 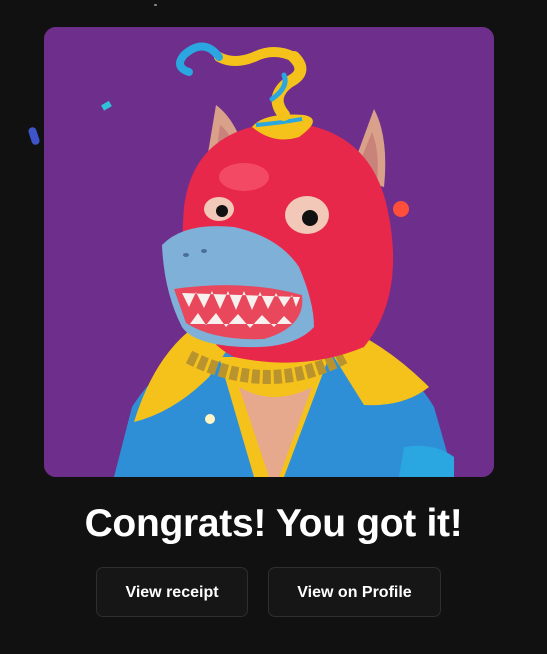 What do you see at coordinates (172, 592) in the screenshot?
I see `view-receipt-button: View receipt` at bounding box center [172, 592].